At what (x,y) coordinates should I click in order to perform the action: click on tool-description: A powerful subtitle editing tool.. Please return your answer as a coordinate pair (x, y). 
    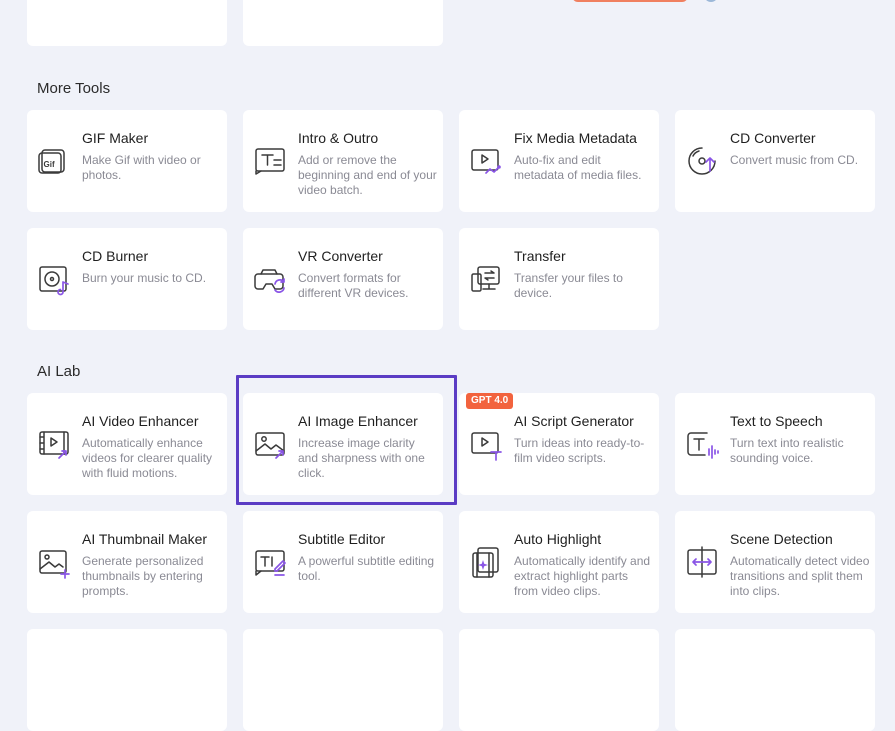
    Looking at the image, I should click on (366, 568).